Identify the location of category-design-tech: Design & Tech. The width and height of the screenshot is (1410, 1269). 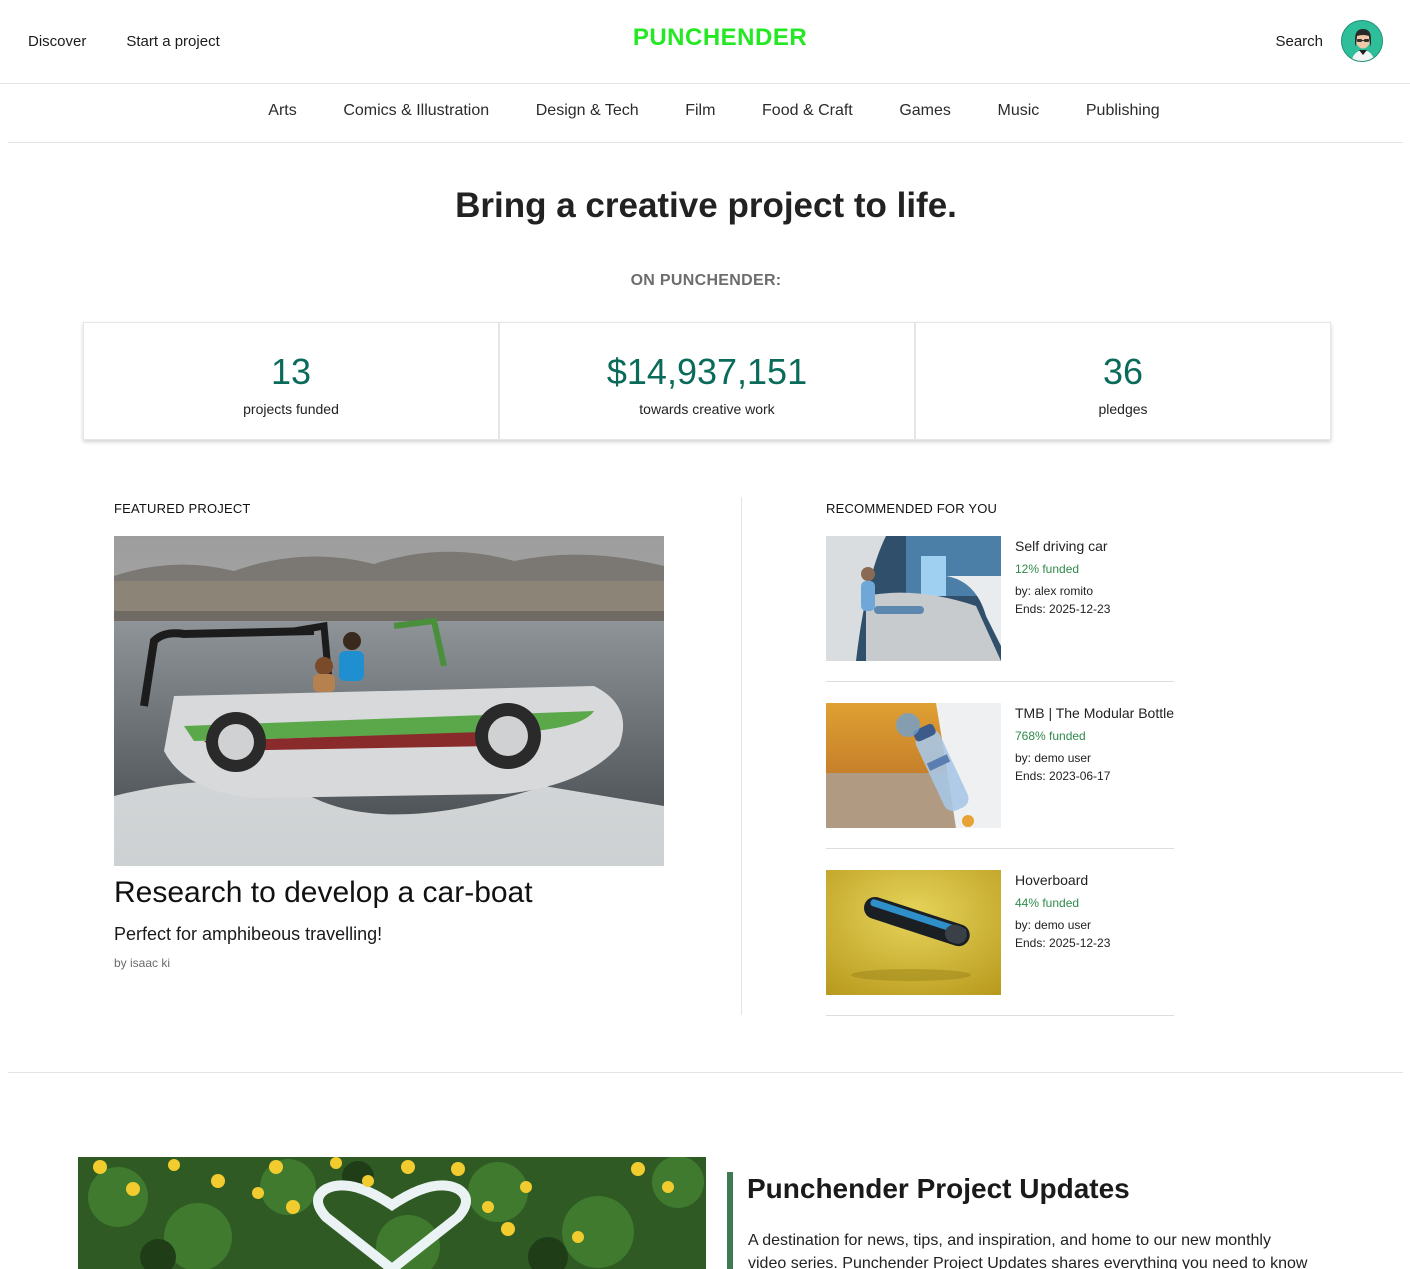
(586, 111).